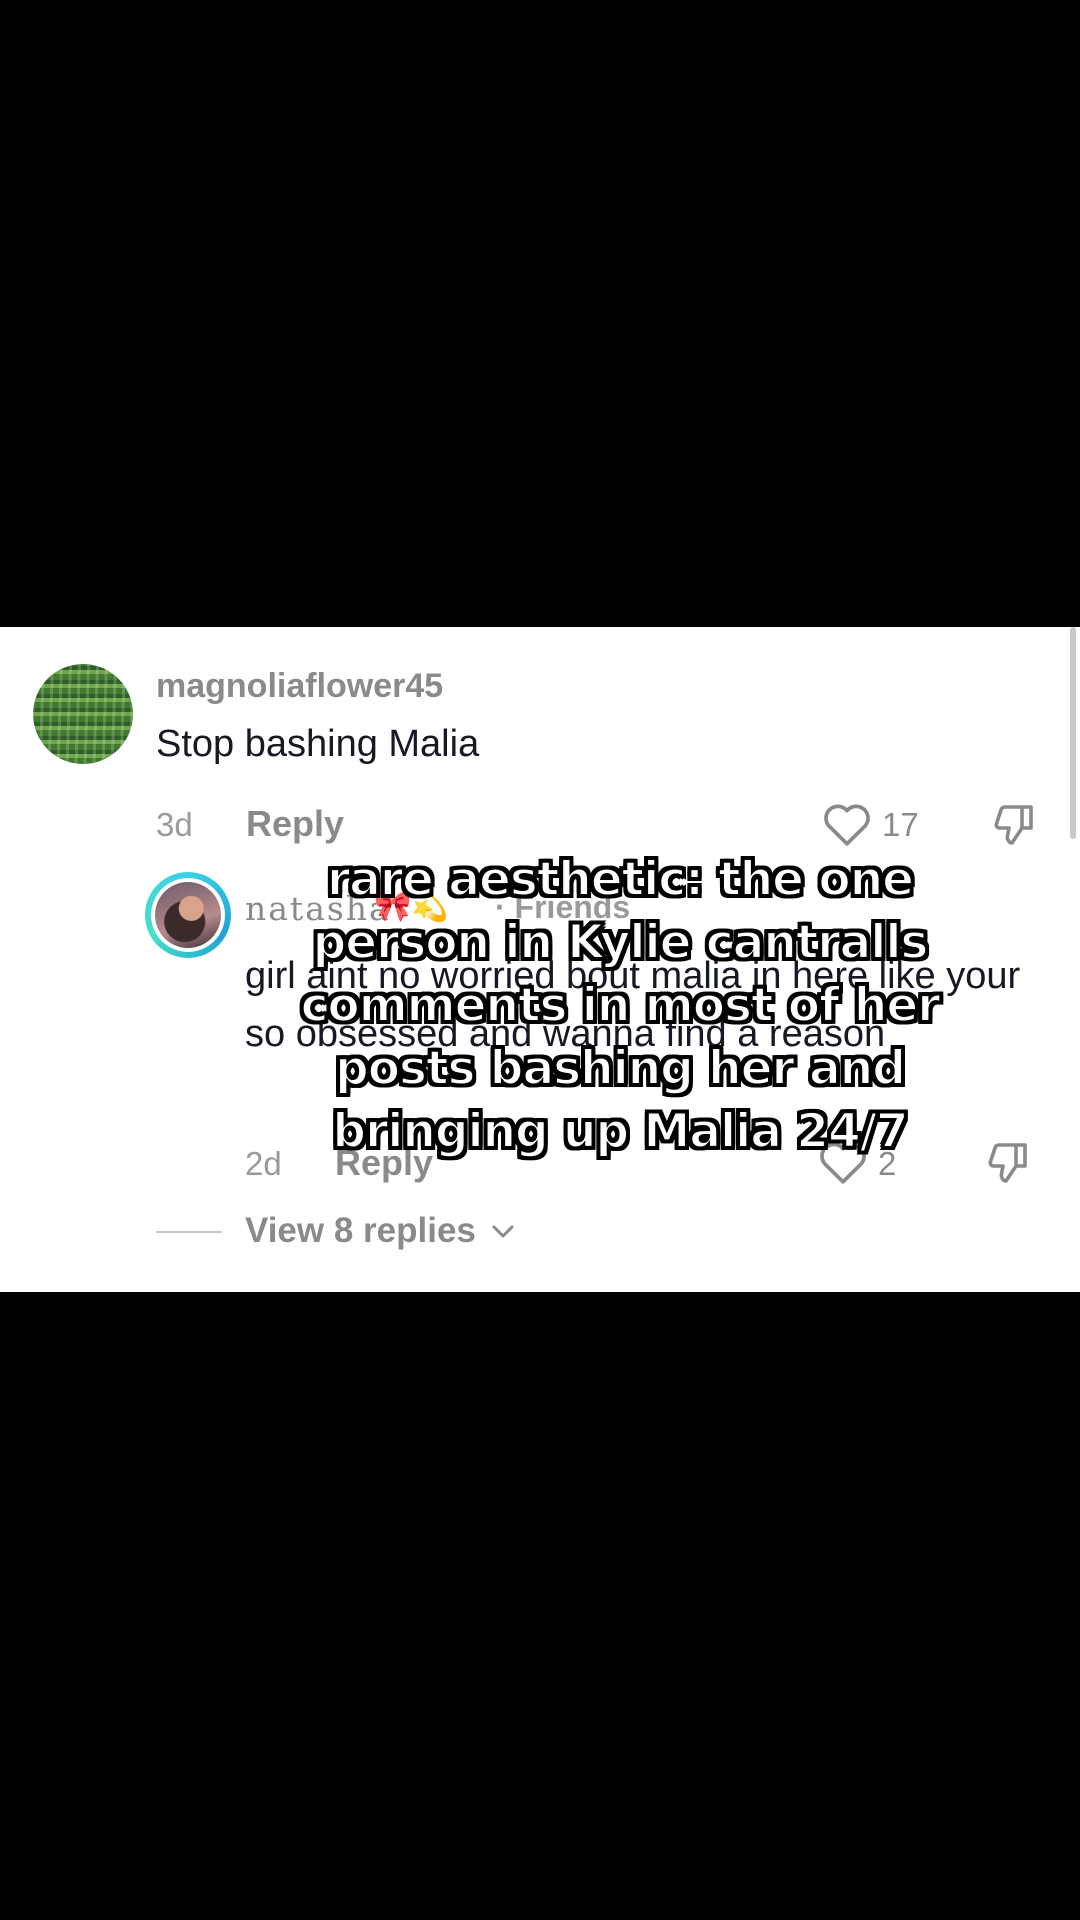 The width and height of the screenshot is (1080, 1920). Describe the element at coordinates (900, 824) in the screenshot. I see `comment-like-count: 17` at that location.